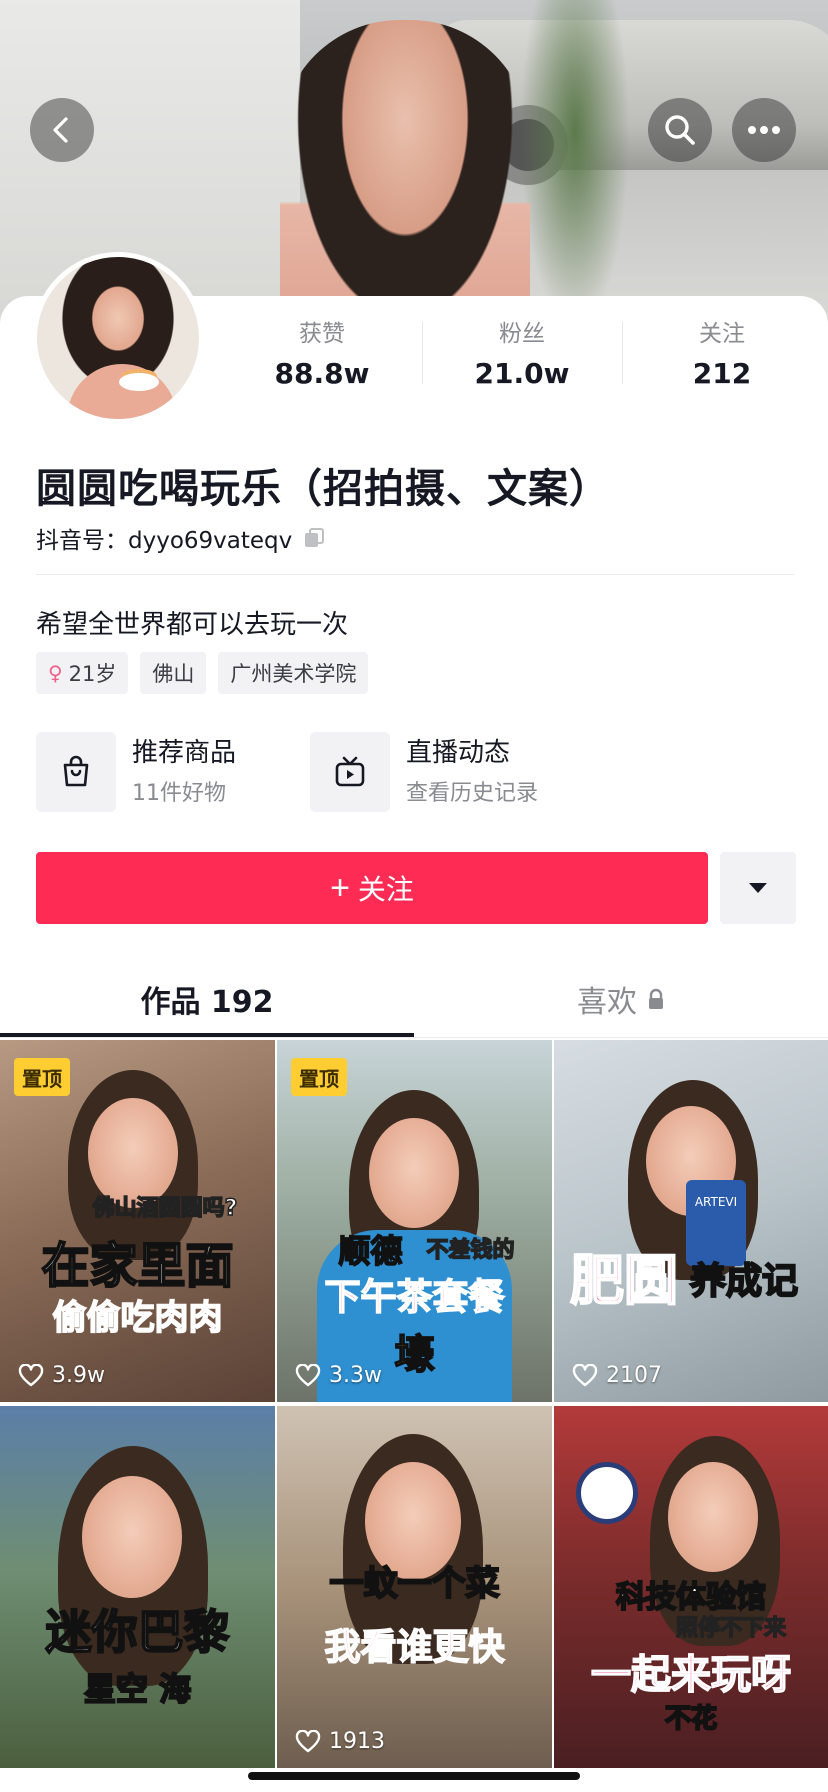  I want to click on stat-value: 212, so click(722, 373).